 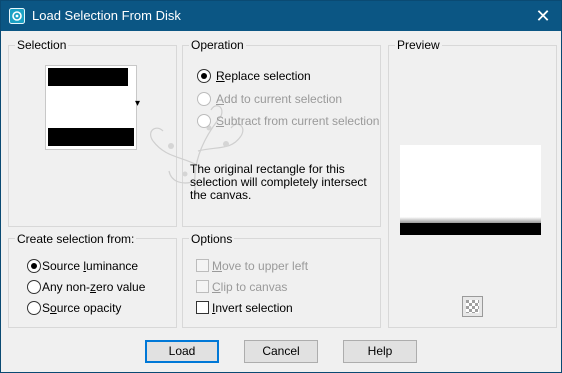 I want to click on checkerboard-icon, so click(x=472, y=306).